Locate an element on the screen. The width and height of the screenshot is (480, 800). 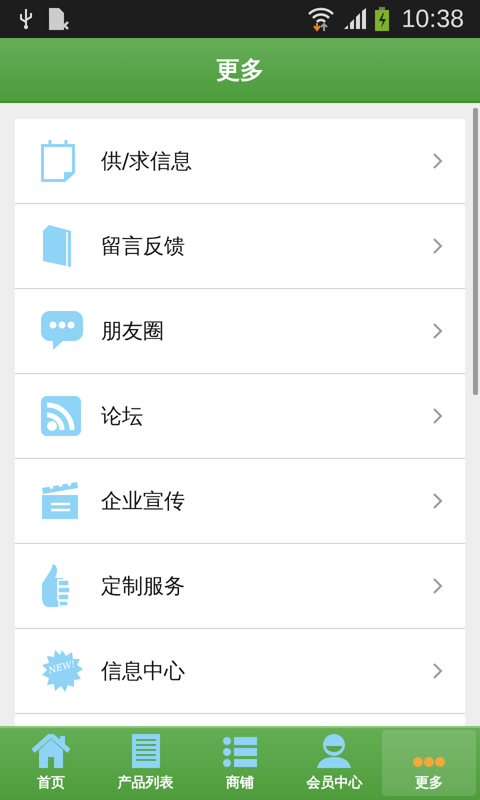
battery-icon is located at coordinates (382, 19).